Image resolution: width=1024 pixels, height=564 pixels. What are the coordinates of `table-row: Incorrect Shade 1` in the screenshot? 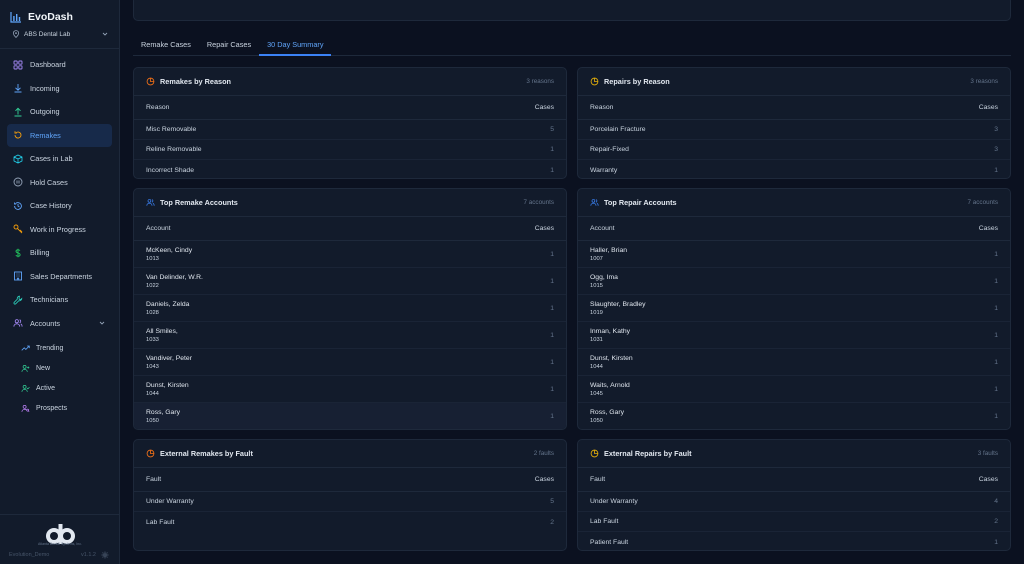 It's located at (350, 169).